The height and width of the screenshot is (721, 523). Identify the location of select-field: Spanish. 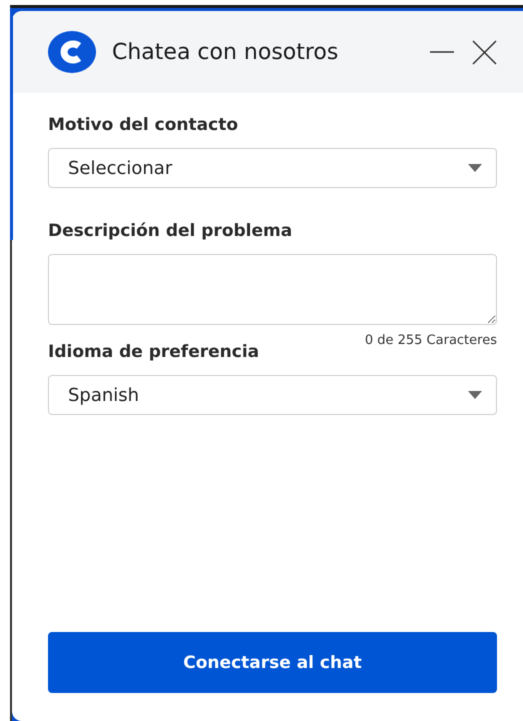
(272, 395).